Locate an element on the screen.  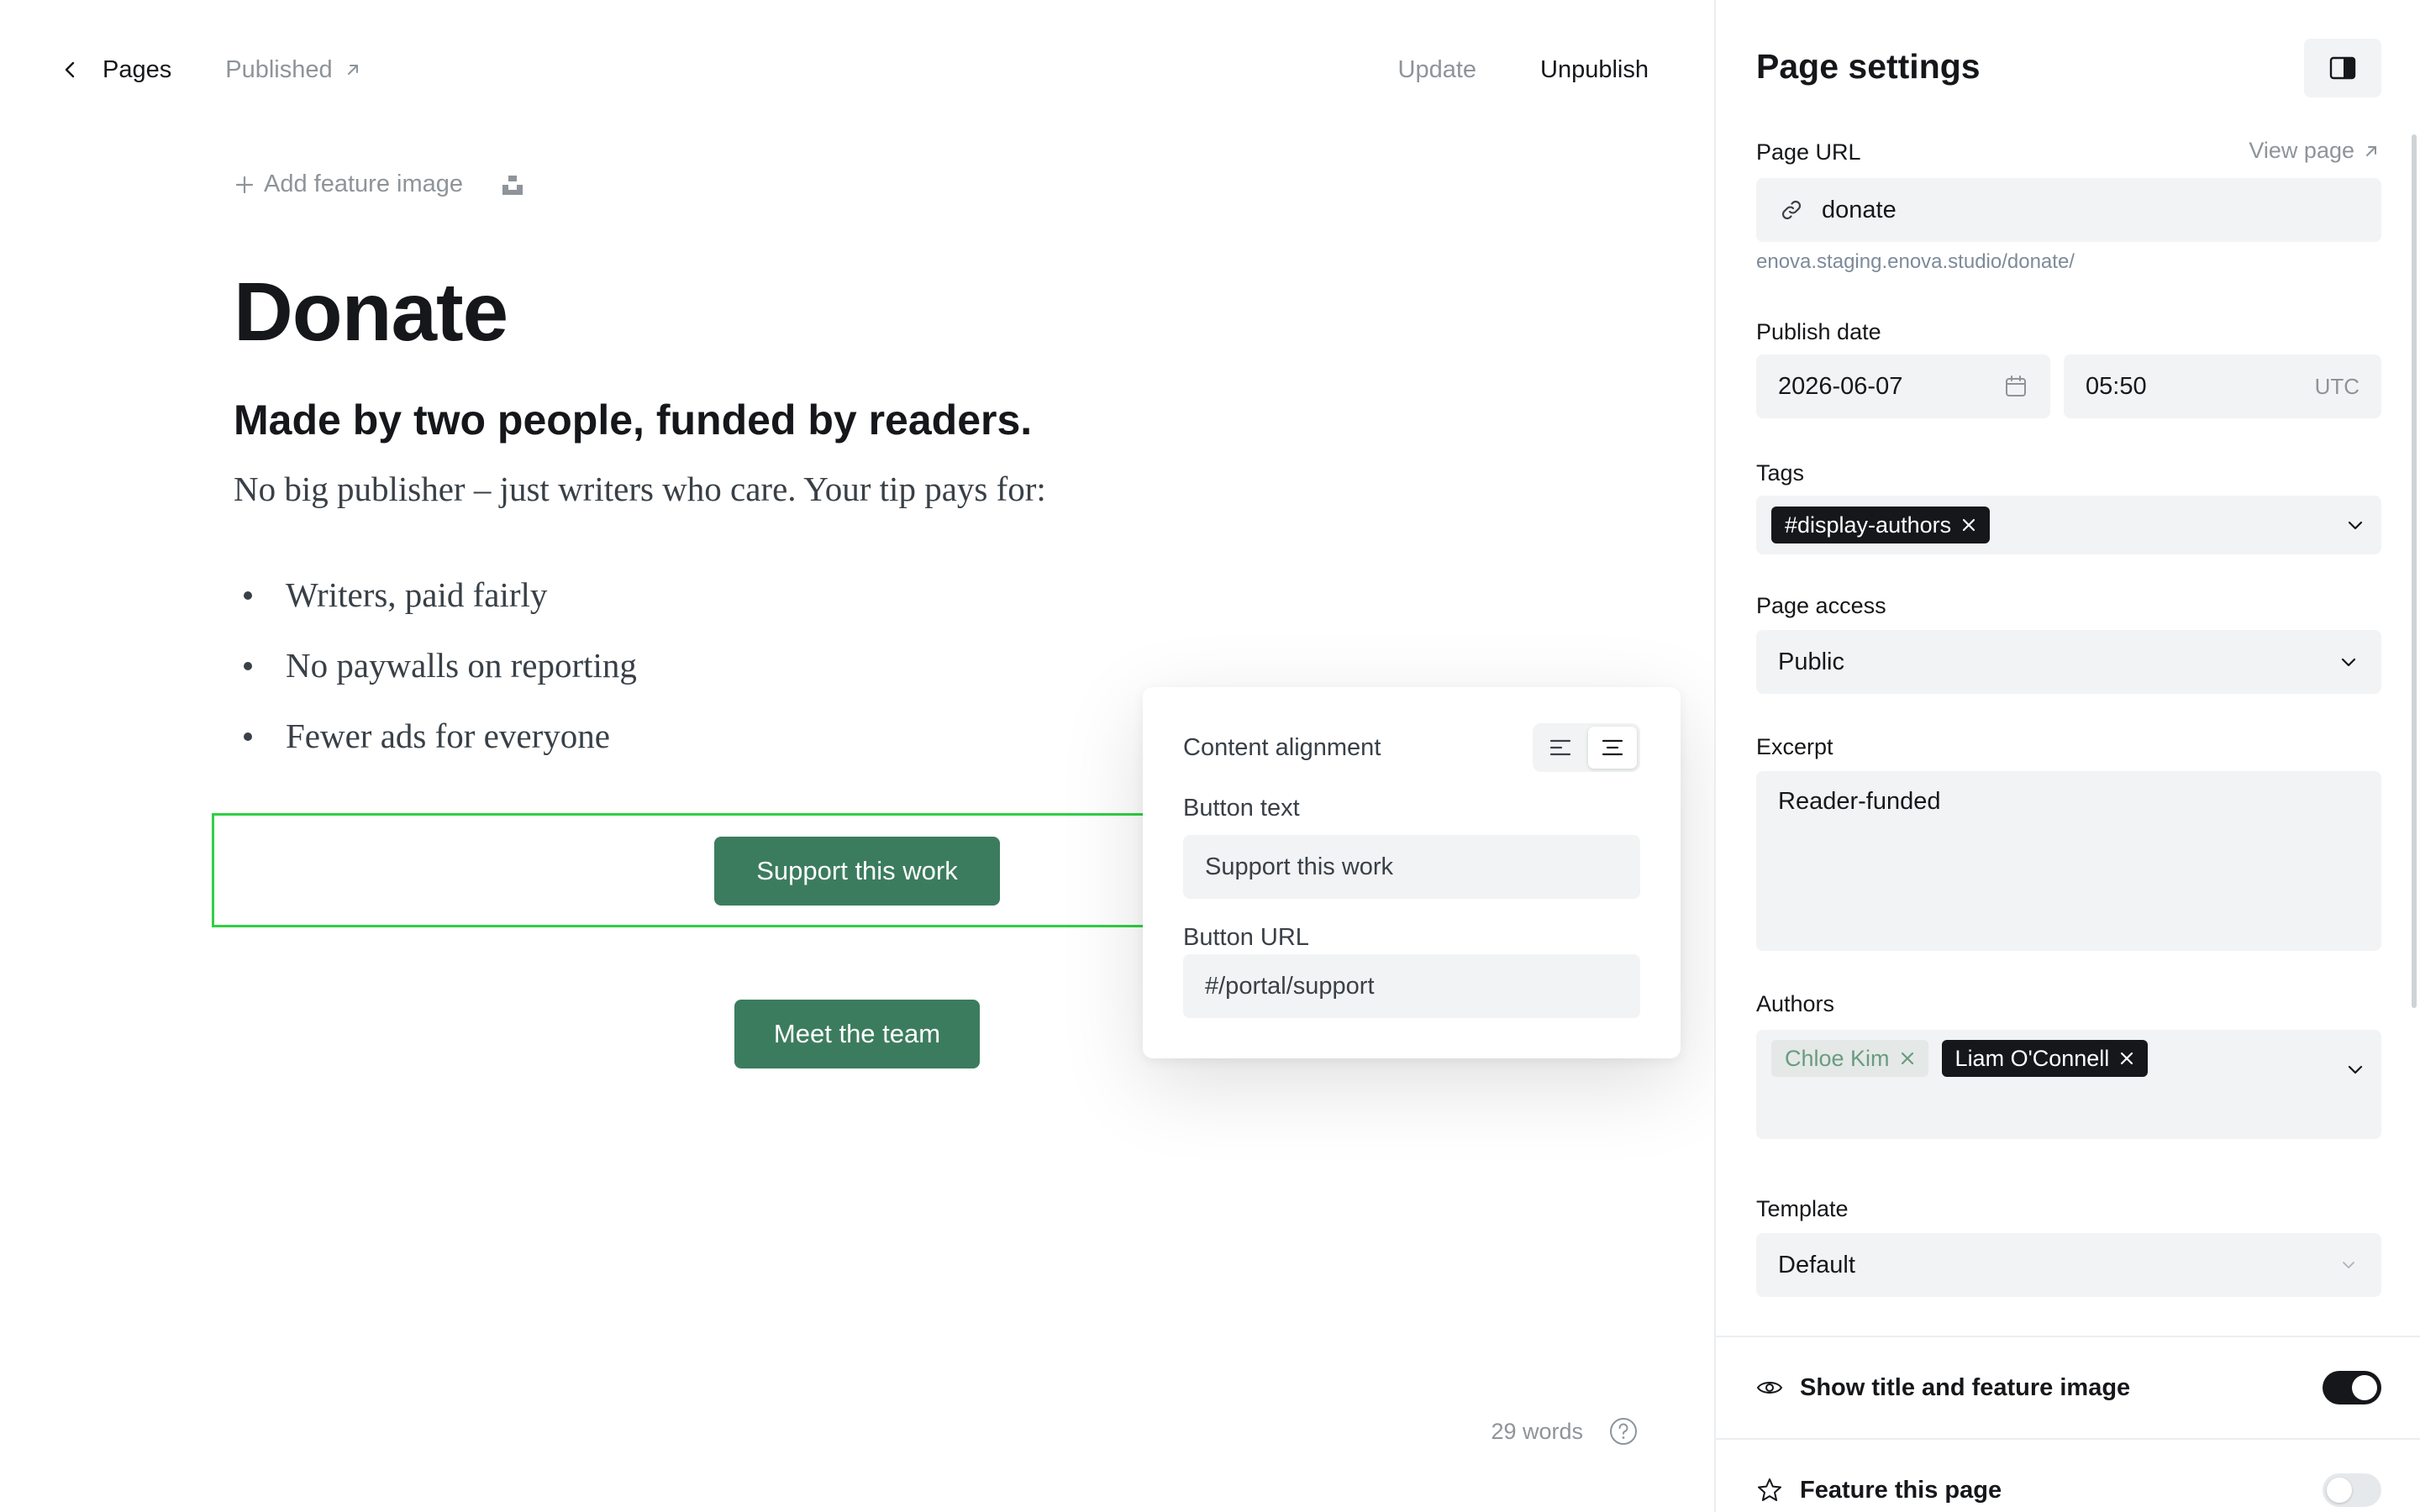
support-this-work-button: Support this work is located at coordinates (857, 871).